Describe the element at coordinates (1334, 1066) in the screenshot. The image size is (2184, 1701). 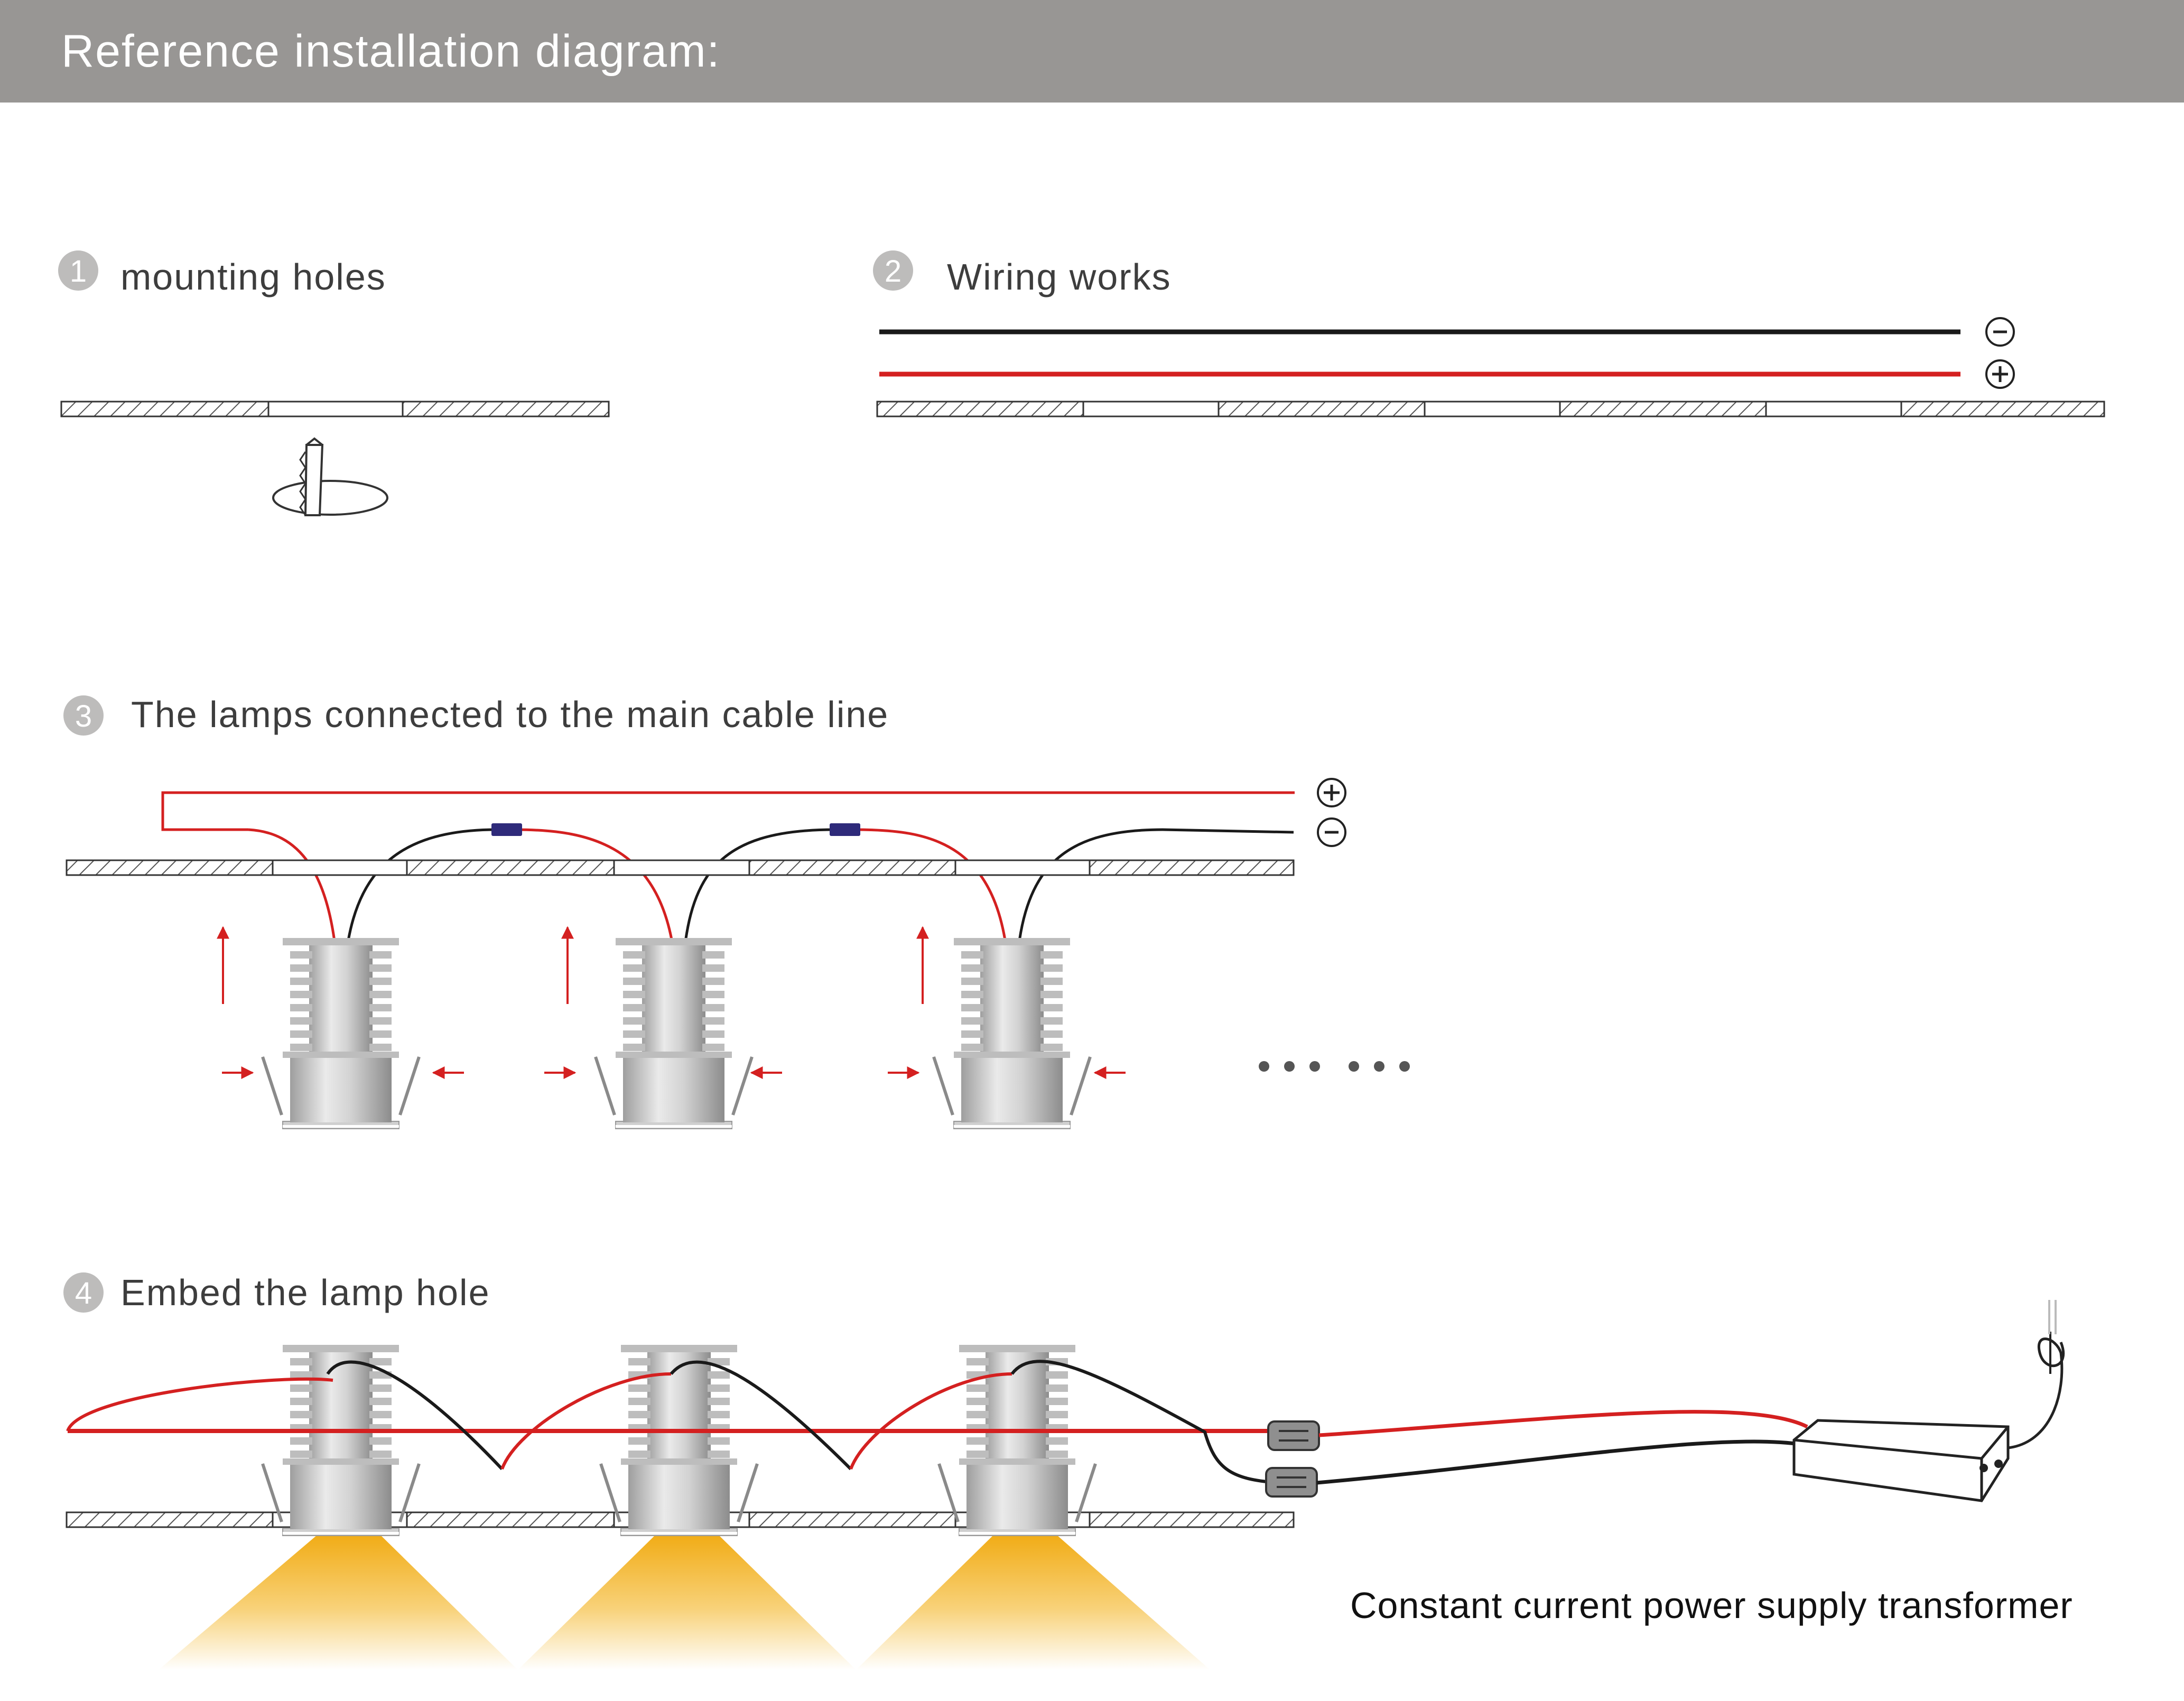
I see `continuation-dots` at that location.